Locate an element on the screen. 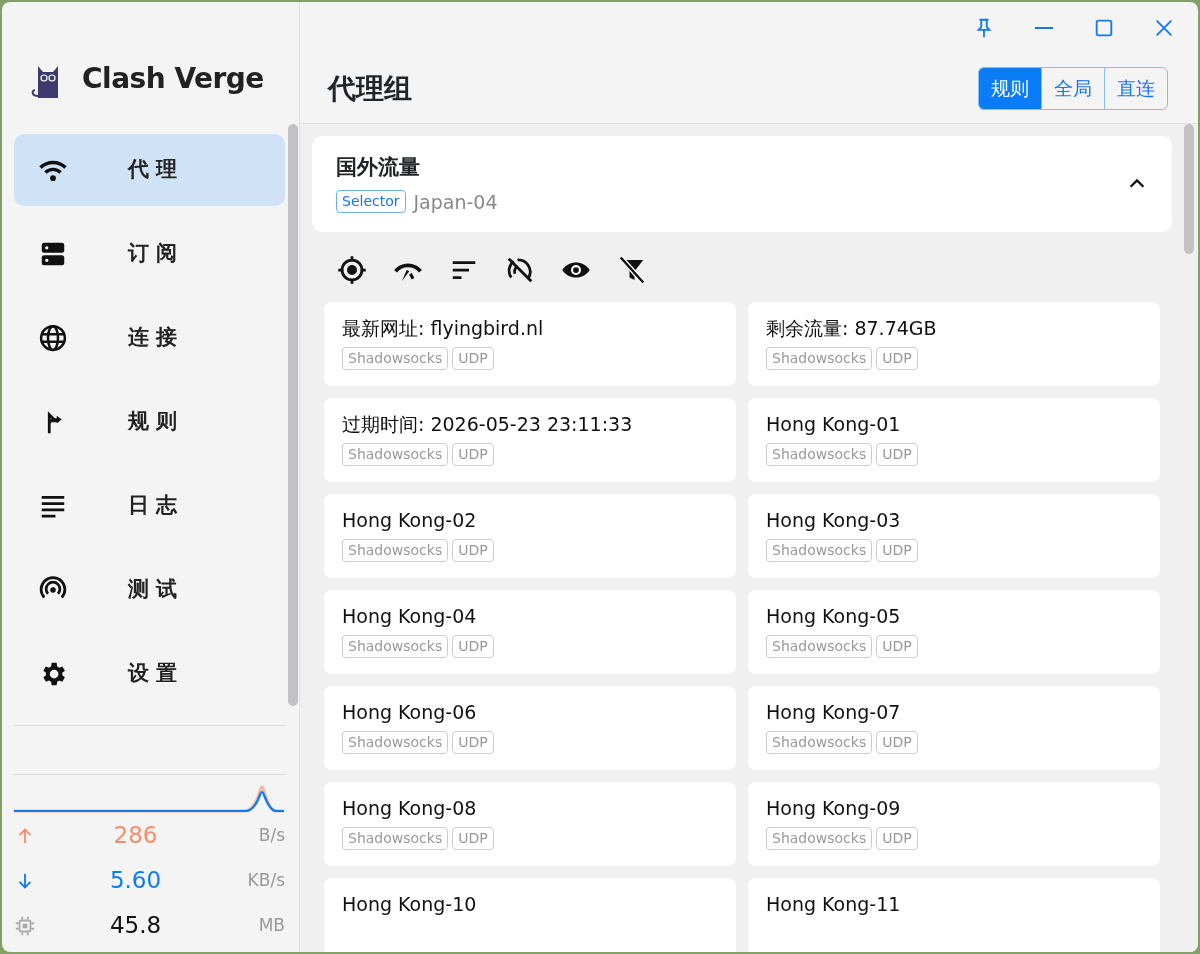  stat-value: 45.8 is located at coordinates (135, 926).